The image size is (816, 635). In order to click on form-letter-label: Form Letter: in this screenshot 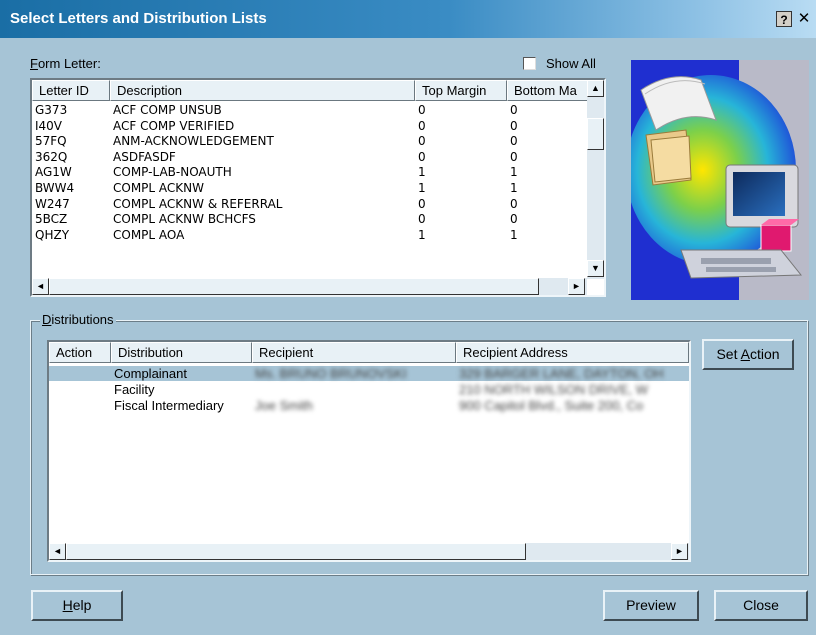, I will do `click(65, 63)`.